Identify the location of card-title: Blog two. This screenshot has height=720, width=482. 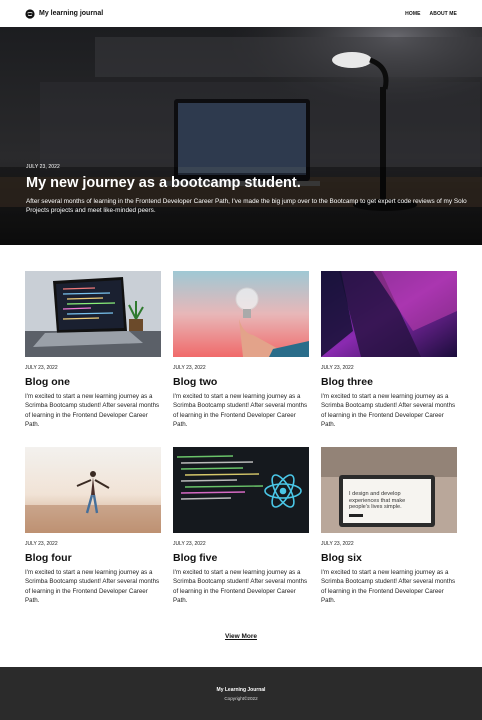
(241, 382).